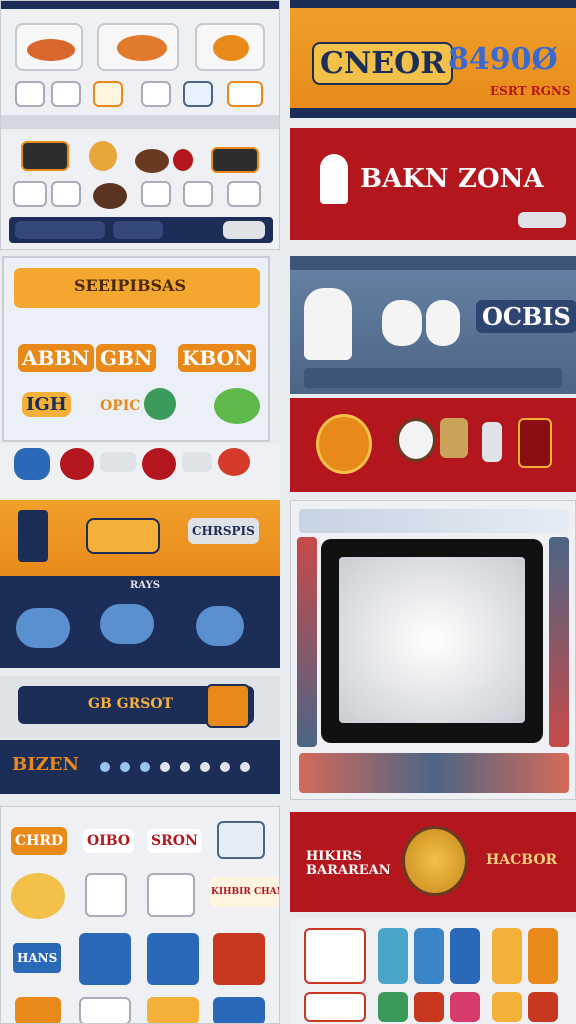 Image resolution: width=576 pixels, height=1024 pixels. Describe the element at coordinates (109, 841) in the screenshot. I see `grid-item-label: OIBO` at that location.